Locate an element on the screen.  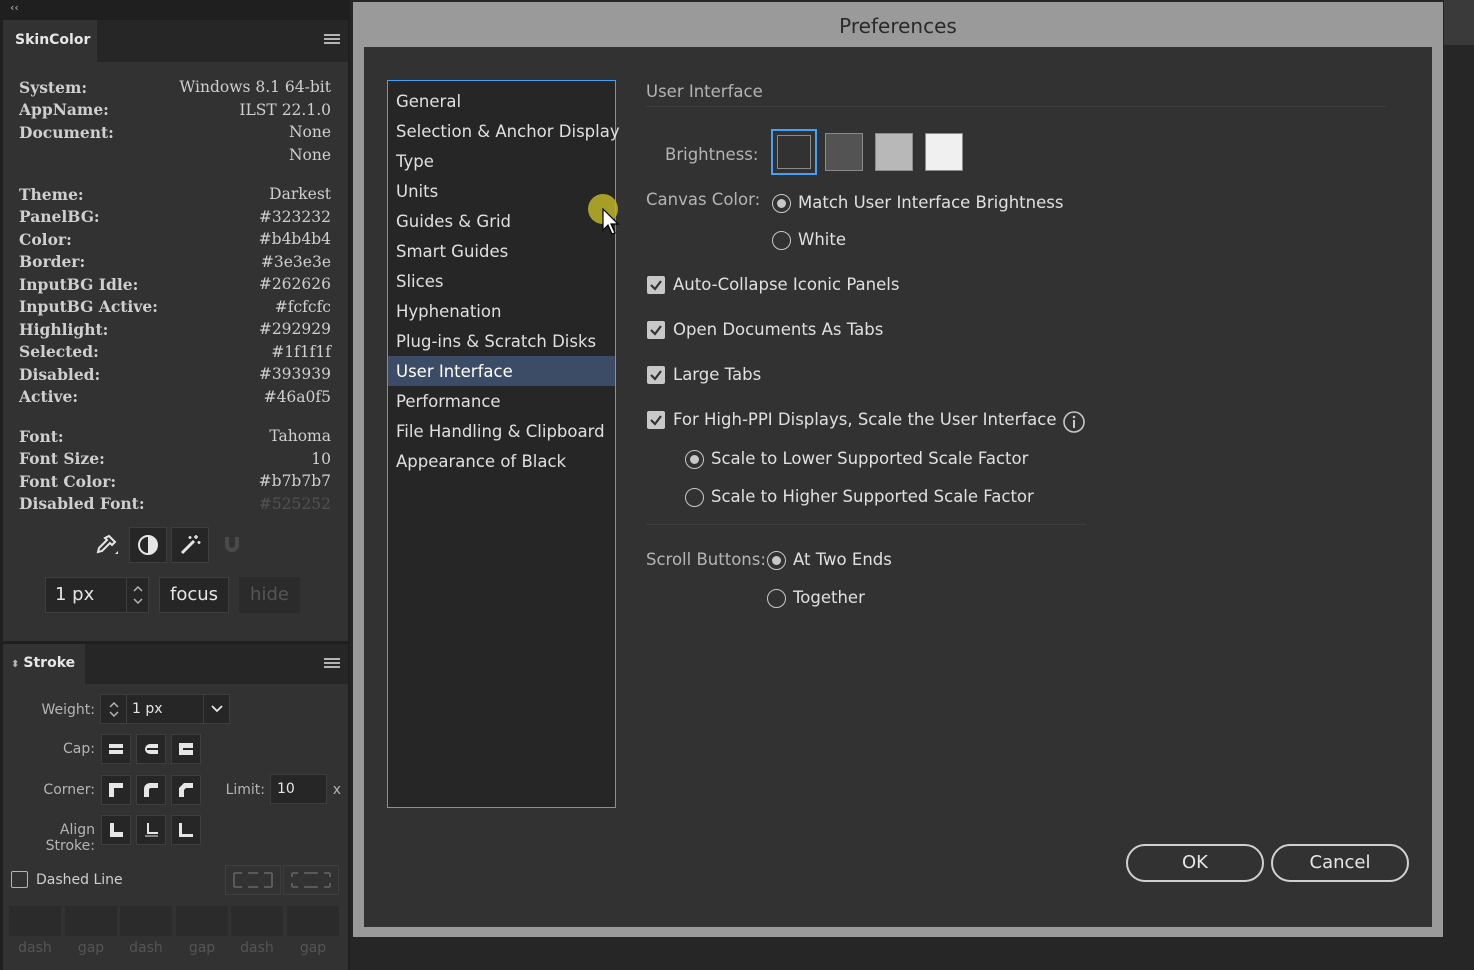
corner-round-button is located at coordinates (151, 790).